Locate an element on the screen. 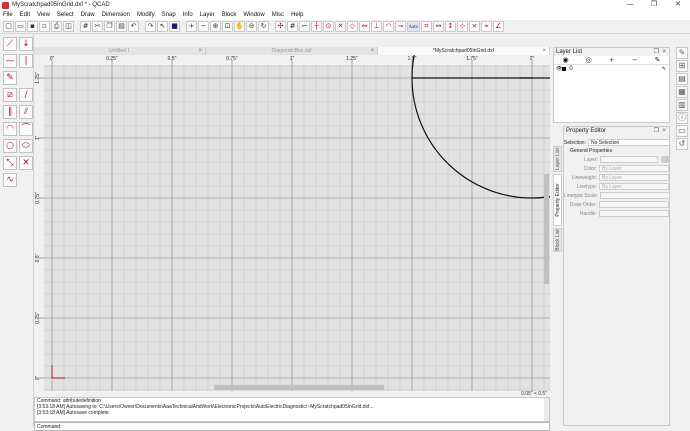 Image resolution: width=690 pixels, height=431 pixels. parallel-line-tool-icon: ∥ is located at coordinates (10, 112).